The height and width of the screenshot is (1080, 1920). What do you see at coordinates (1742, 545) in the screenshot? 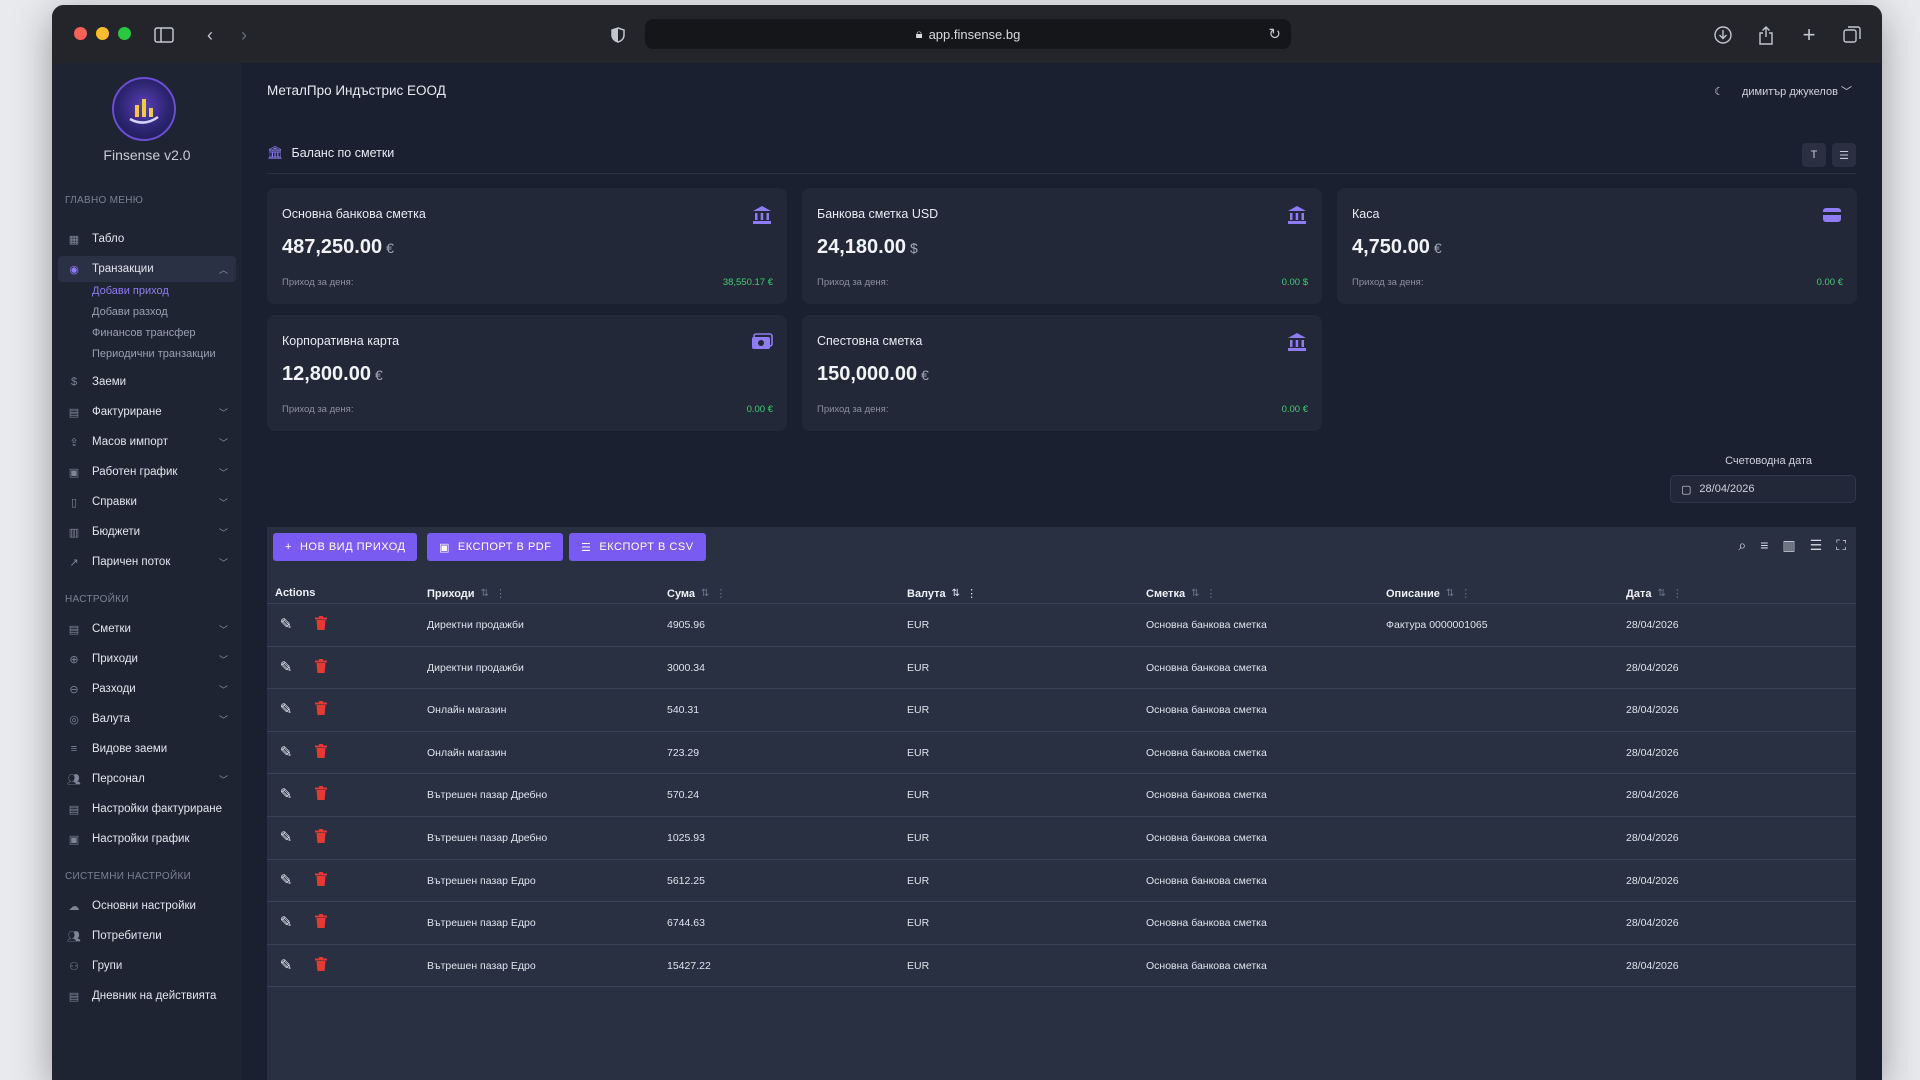
I see `search-icon: ⌕` at bounding box center [1742, 545].